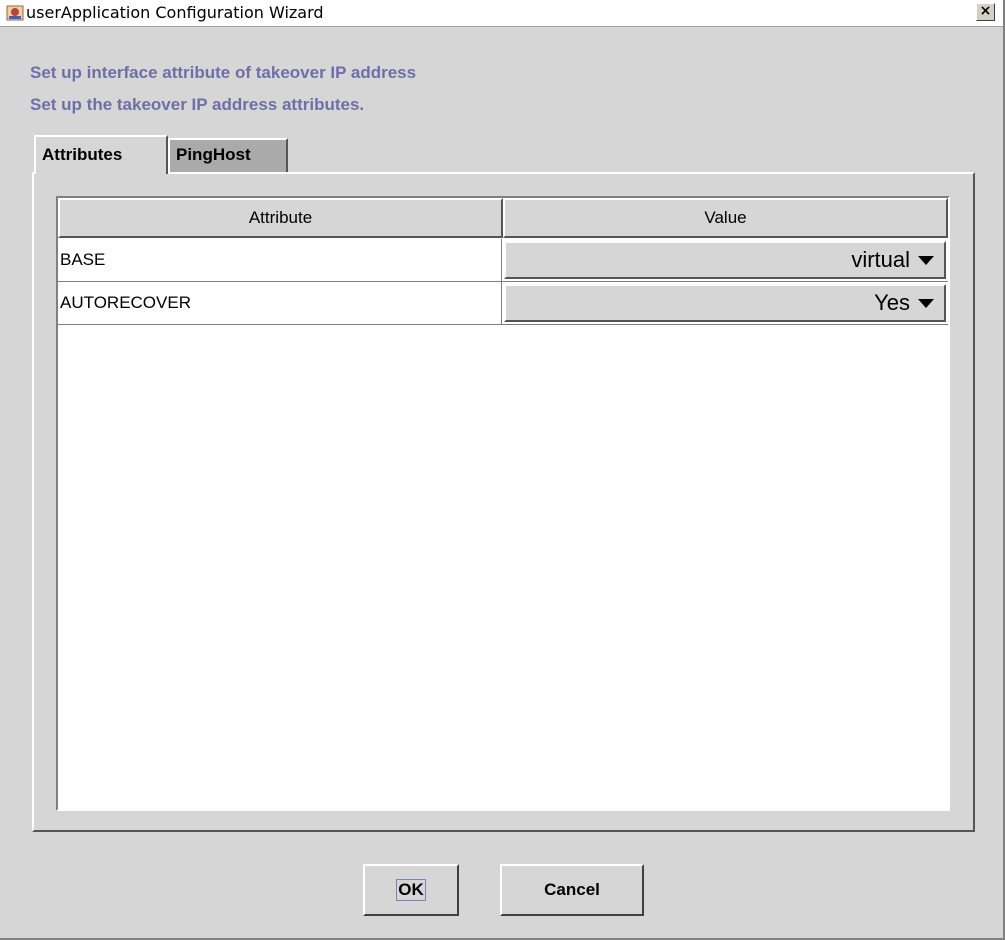 The image size is (1005, 940). What do you see at coordinates (892, 302) in the screenshot?
I see `dropdown-selected-value: Yes` at bounding box center [892, 302].